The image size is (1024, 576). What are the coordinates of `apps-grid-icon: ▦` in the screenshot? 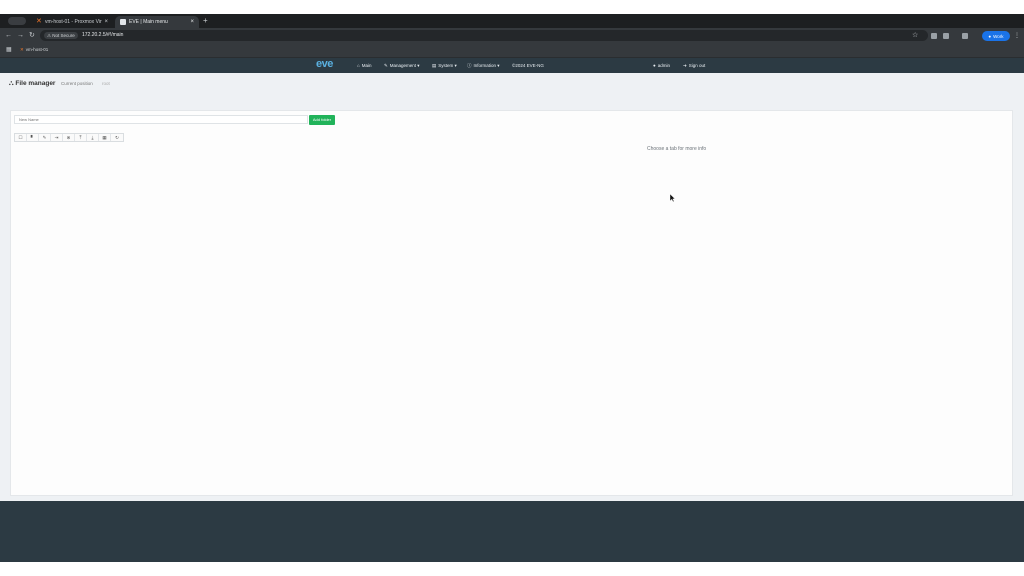 It's located at (9, 50).